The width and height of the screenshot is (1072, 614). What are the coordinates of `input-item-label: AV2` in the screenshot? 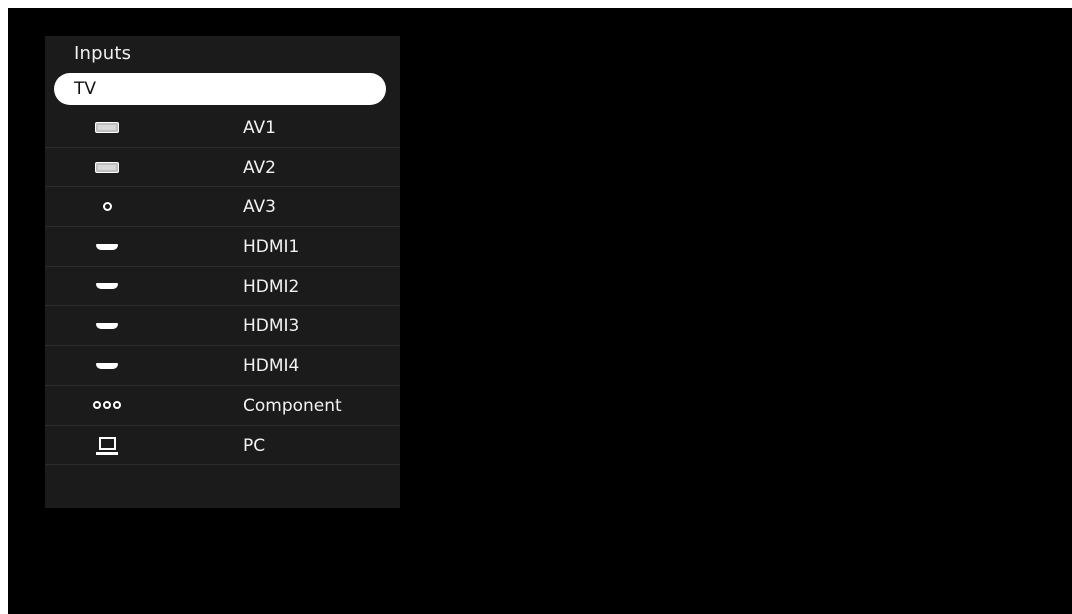 It's located at (259, 167).